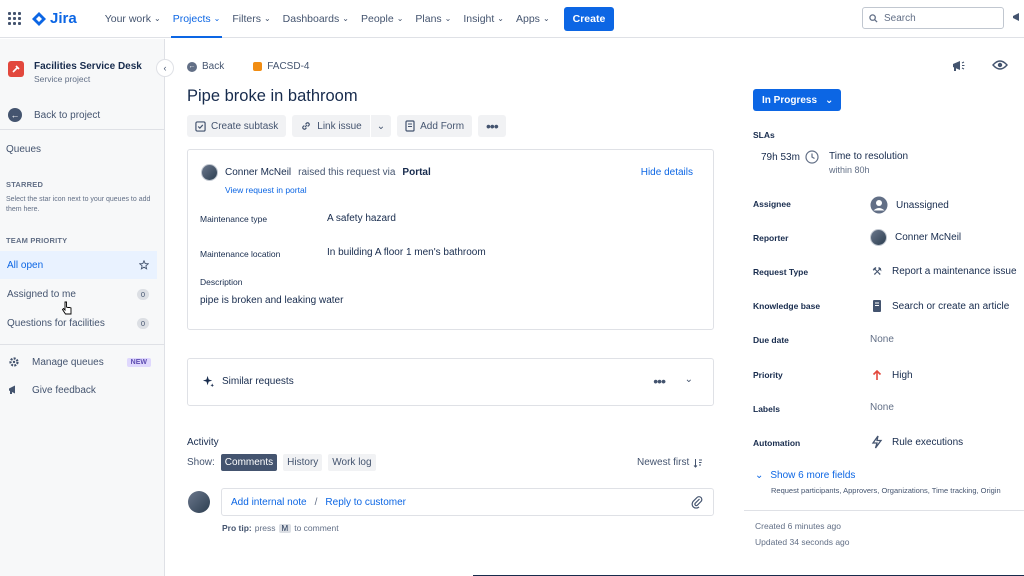 The height and width of the screenshot is (576, 1024). I want to click on queue-assigned-to-me: Assigned to me 0, so click(78, 294).